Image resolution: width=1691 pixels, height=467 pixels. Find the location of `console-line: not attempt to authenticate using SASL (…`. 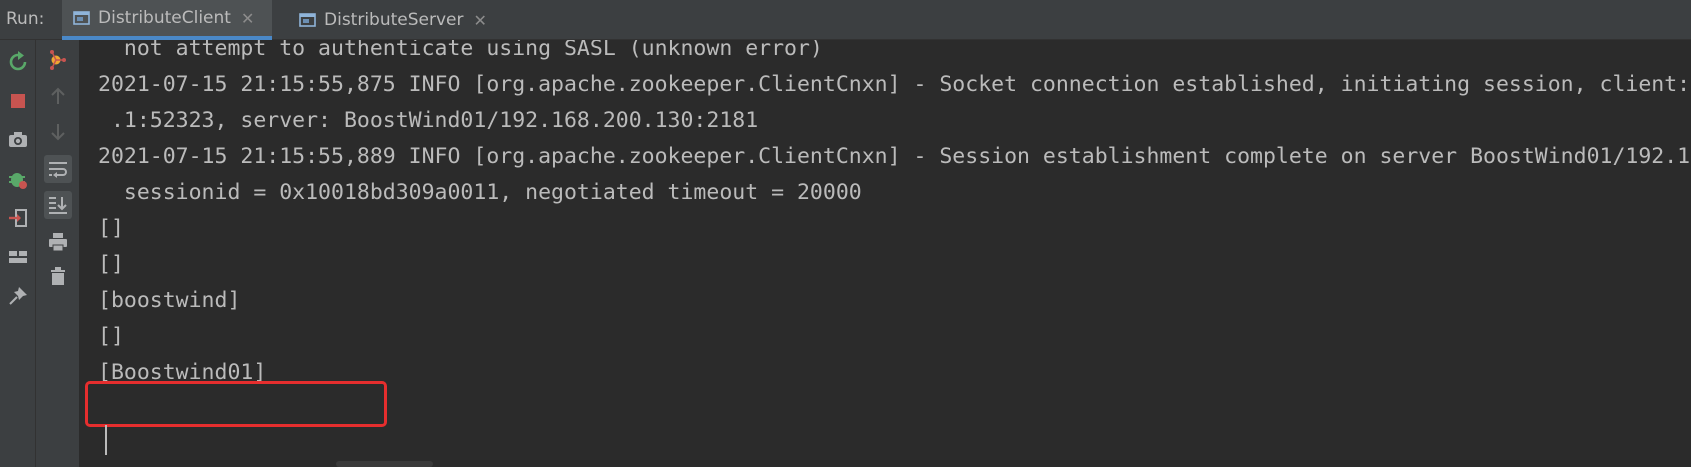

console-line: not attempt to authenticate using SASL (… is located at coordinates (460, 50).